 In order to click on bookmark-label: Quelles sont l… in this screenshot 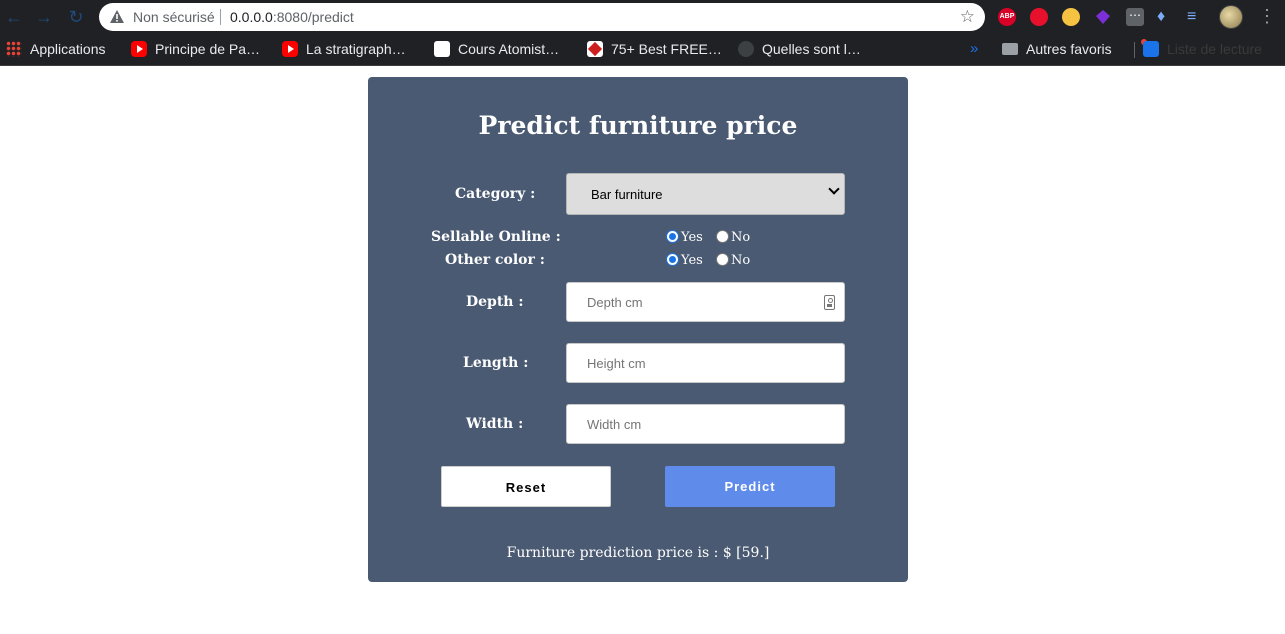, I will do `click(811, 49)`.